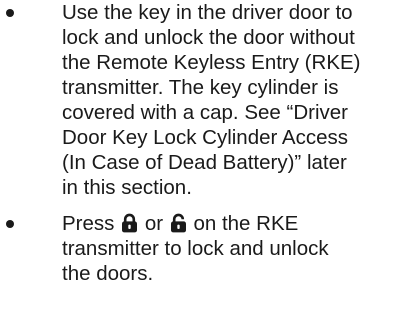  I want to click on text-line: the doors., so click(108, 273).